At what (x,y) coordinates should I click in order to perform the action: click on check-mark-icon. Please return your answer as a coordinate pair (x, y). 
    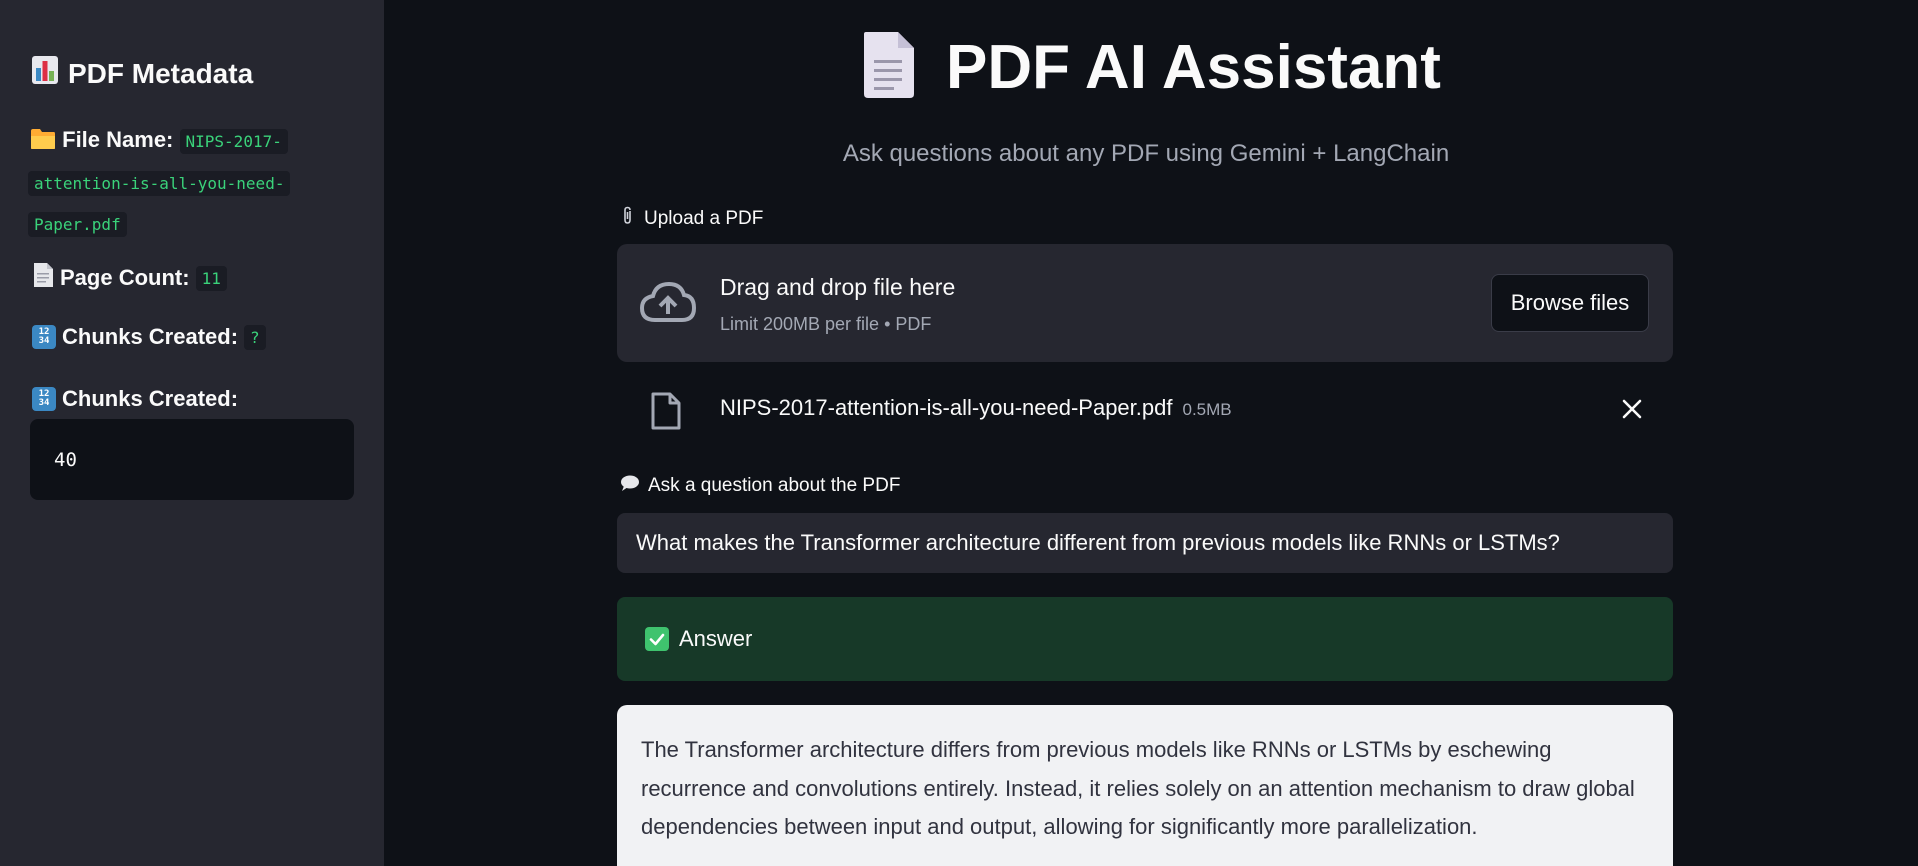
    Looking at the image, I should click on (657, 639).